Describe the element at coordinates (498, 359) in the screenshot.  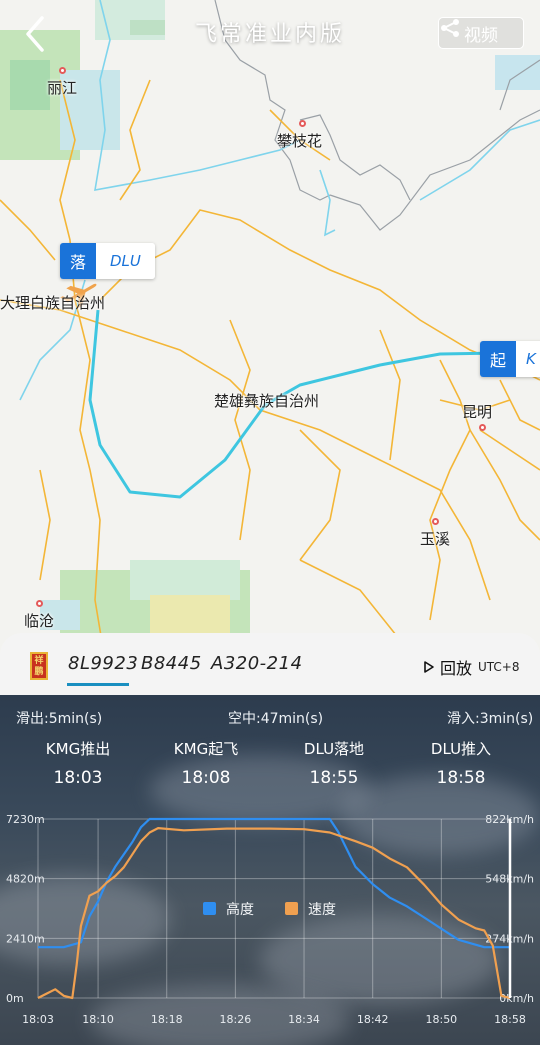
I see `departure-tag: 起` at that location.